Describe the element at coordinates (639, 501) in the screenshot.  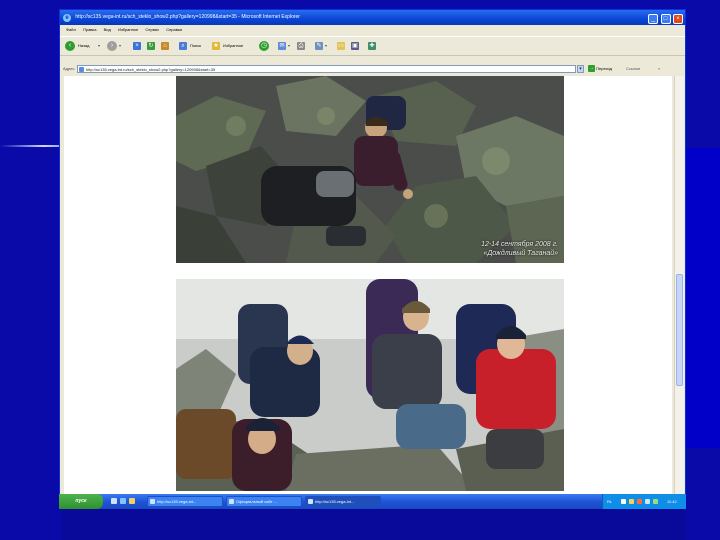
I see `tray-antivirus-icon` at that location.